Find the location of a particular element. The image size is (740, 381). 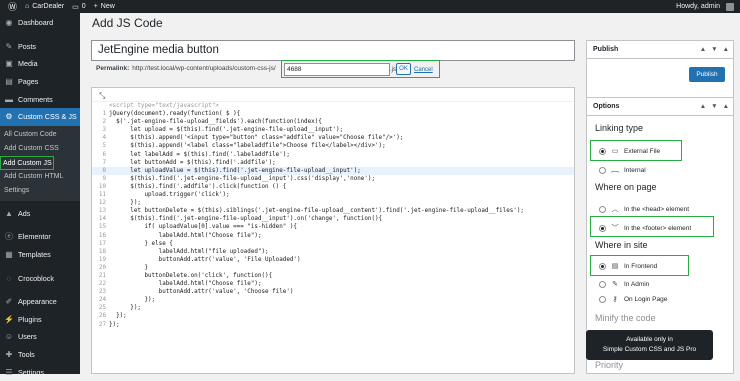

line-number: 20 is located at coordinates (102, 267).